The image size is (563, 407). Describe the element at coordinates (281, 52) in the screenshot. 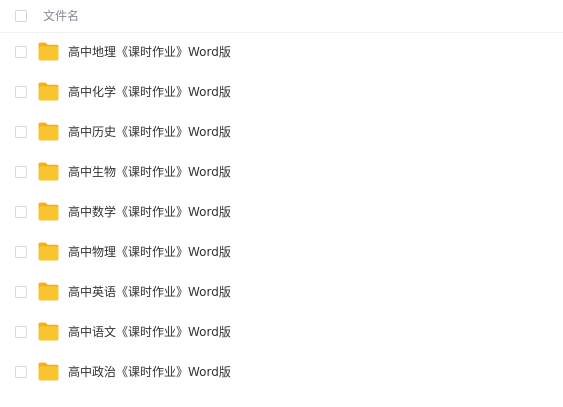

I see `file-row: 高中地理《课时作业》Word版` at that location.